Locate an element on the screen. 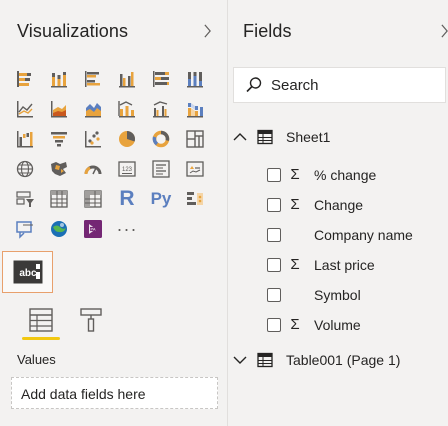 The image size is (448, 426). power-apps-icon: PA is located at coordinates (93, 229).